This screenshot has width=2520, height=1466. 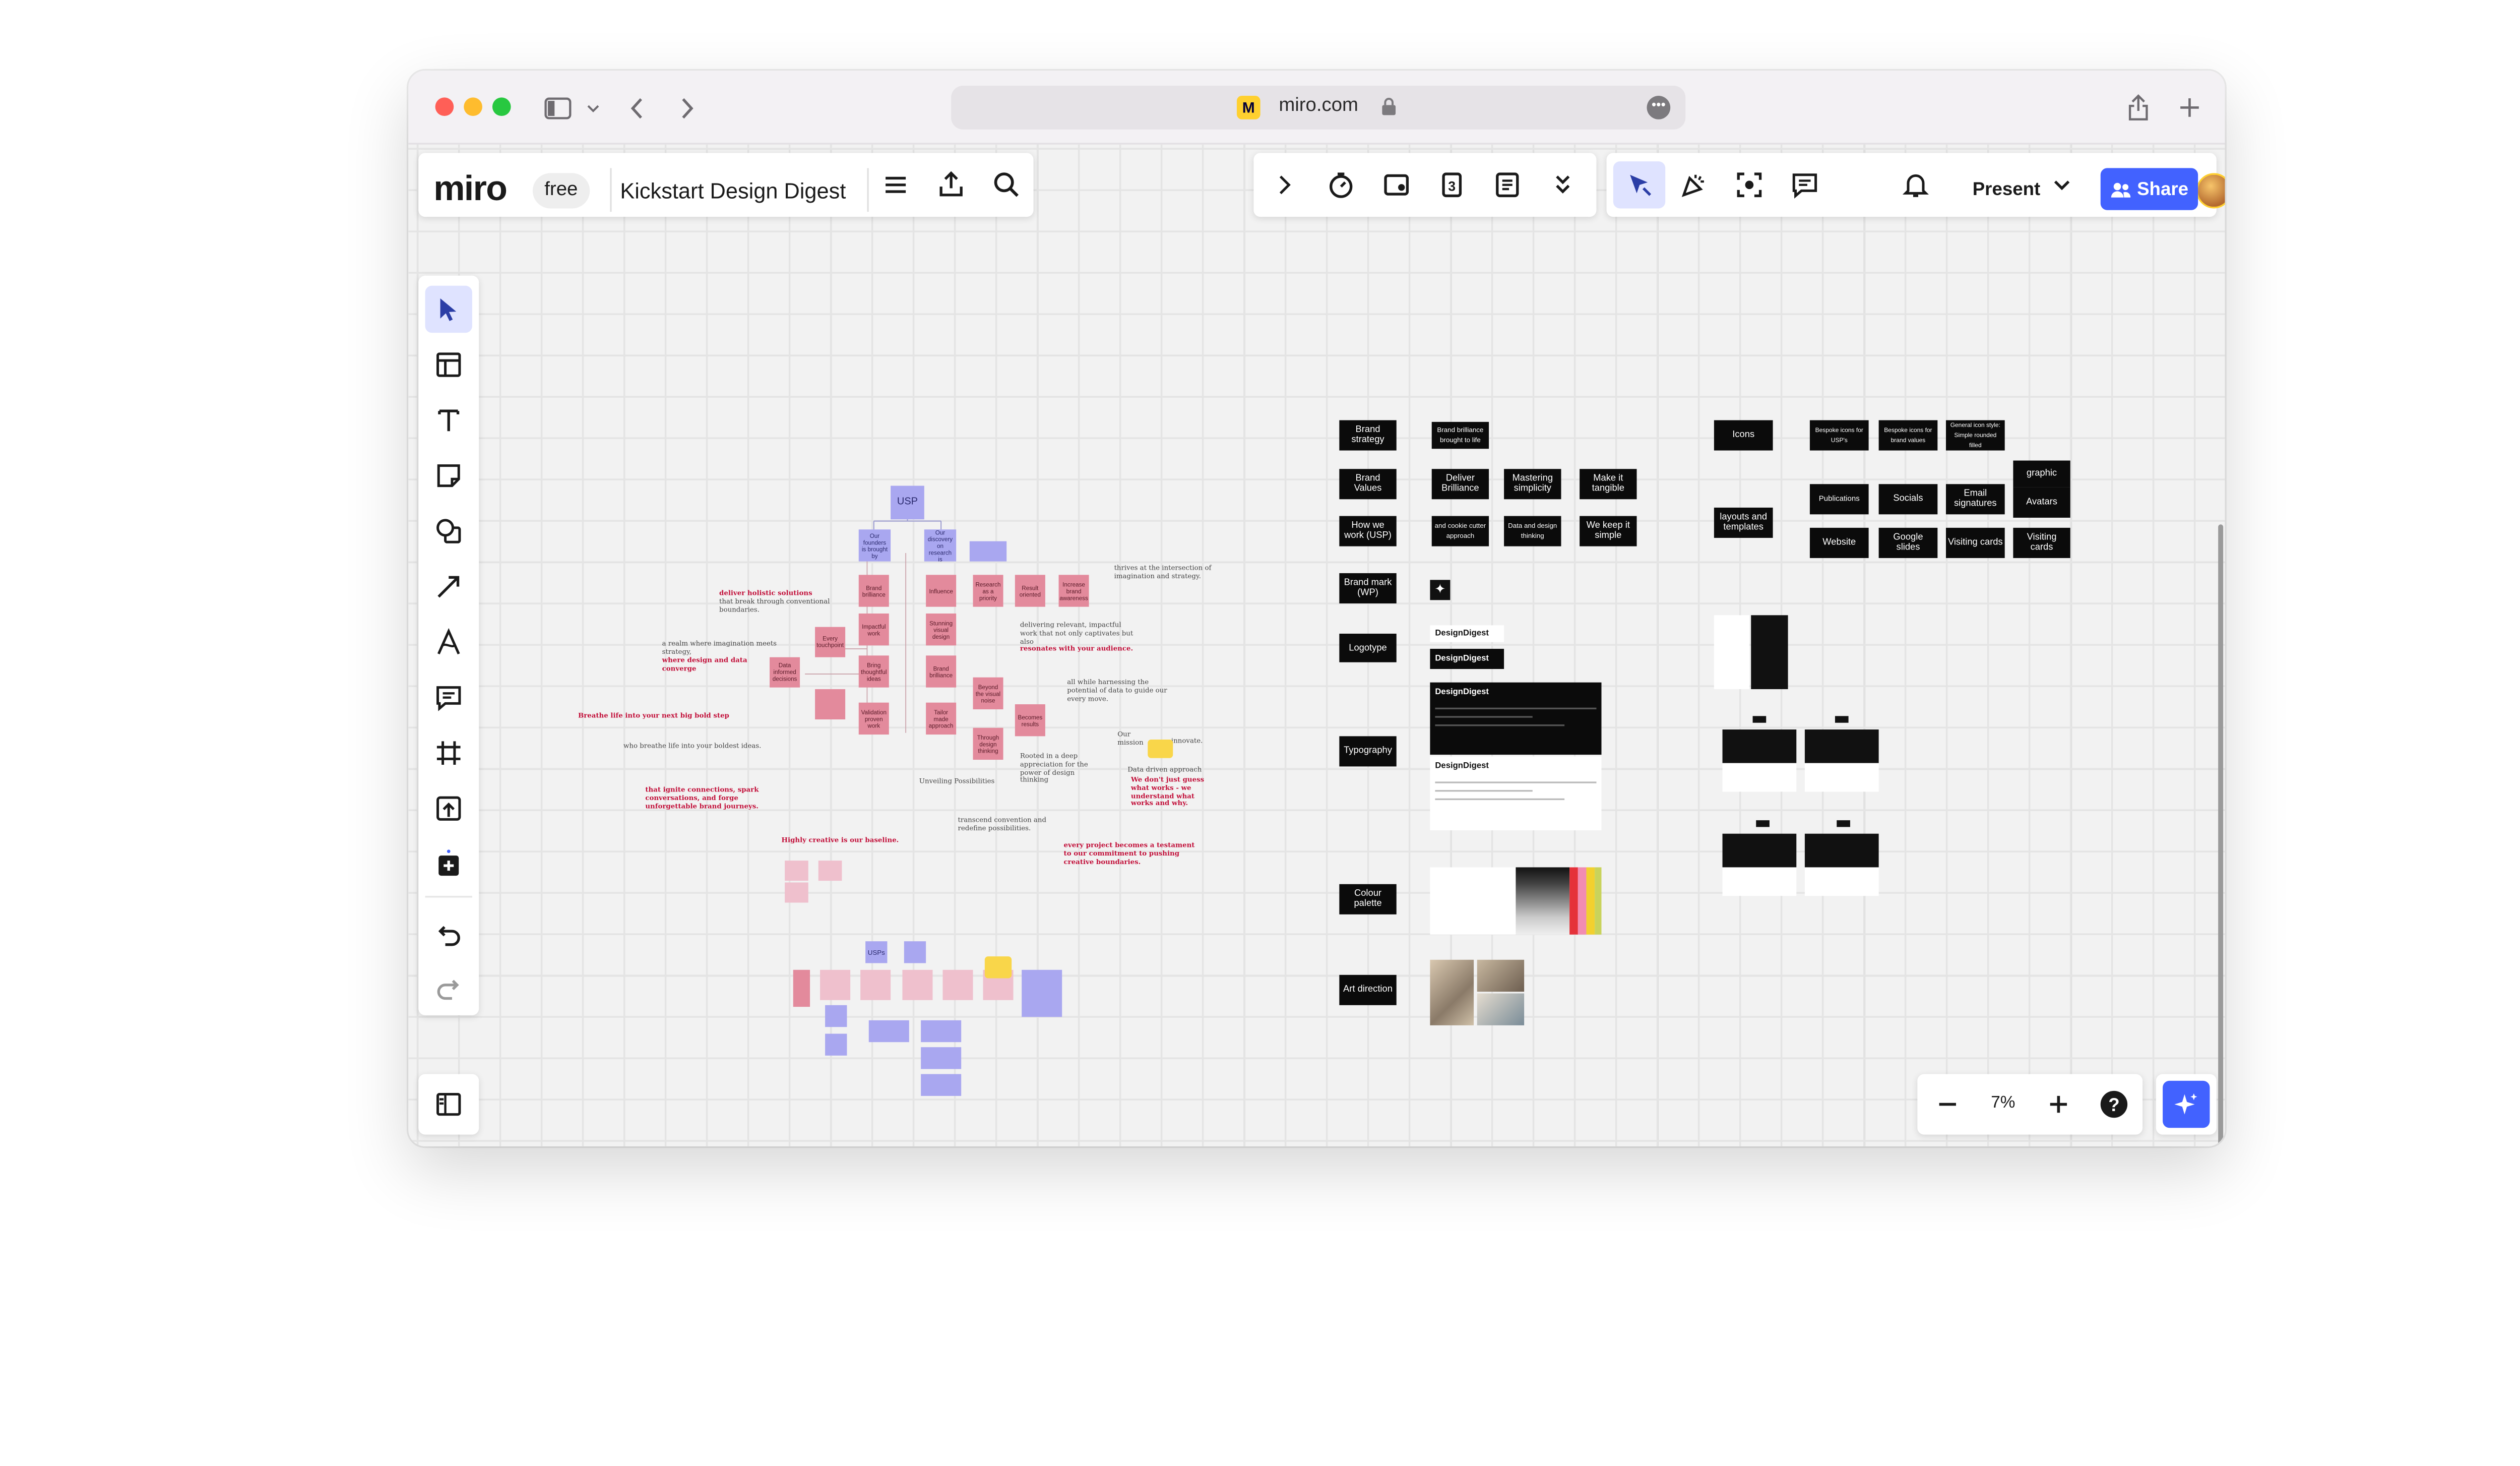 What do you see at coordinates (1693, 184) in the screenshot?
I see `reaction-icon` at bounding box center [1693, 184].